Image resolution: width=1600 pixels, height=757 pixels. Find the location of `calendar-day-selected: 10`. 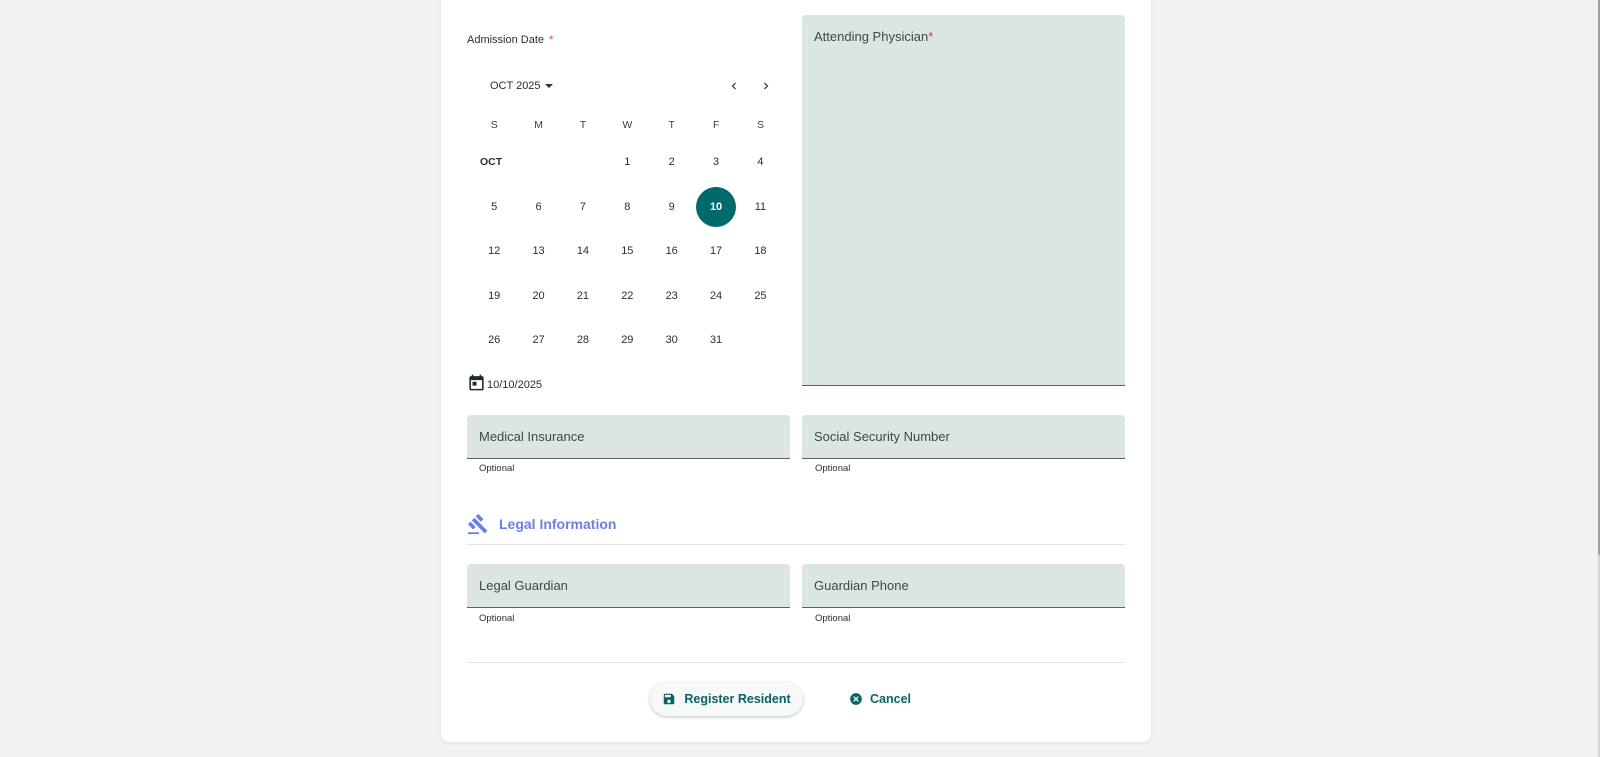

calendar-day-selected: 10 is located at coordinates (716, 206).